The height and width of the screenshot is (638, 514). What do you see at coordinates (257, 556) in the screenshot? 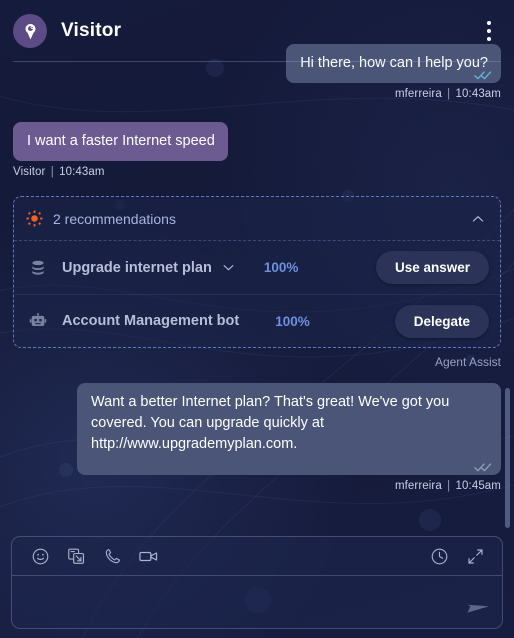
I see `composer-toolbar` at bounding box center [257, 556].